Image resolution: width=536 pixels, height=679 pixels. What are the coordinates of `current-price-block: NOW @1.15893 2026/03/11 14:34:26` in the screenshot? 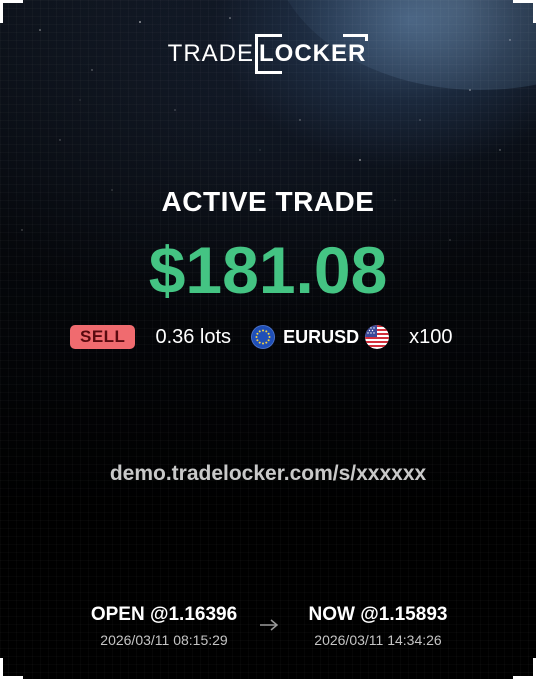 It's located at (378, 626).